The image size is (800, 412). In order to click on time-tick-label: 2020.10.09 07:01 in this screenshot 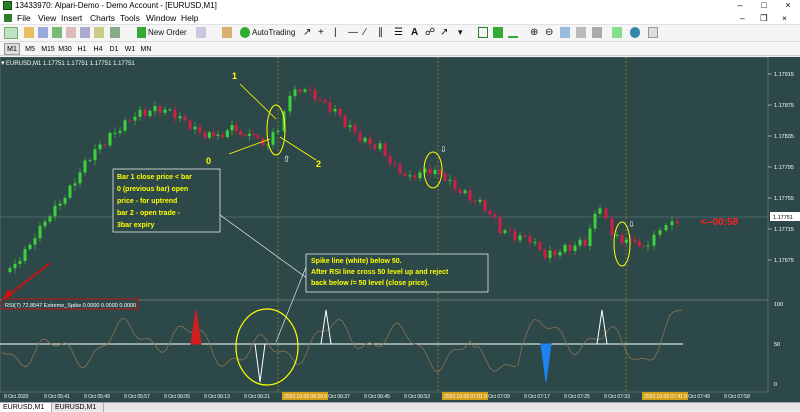, I will do `click(463, 397)`.